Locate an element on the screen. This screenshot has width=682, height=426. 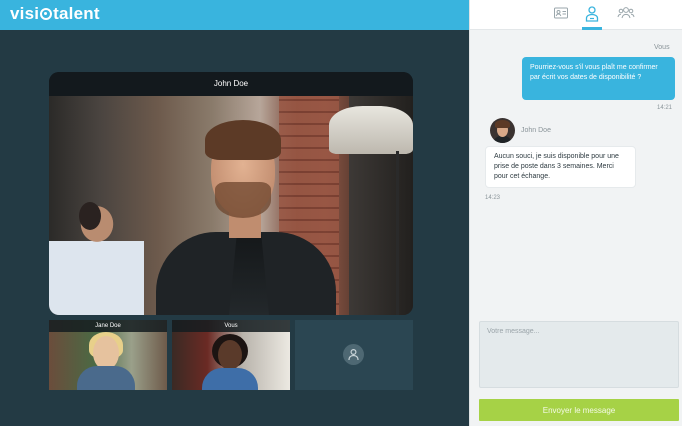
tab-group is located at coordinates (625, 15).